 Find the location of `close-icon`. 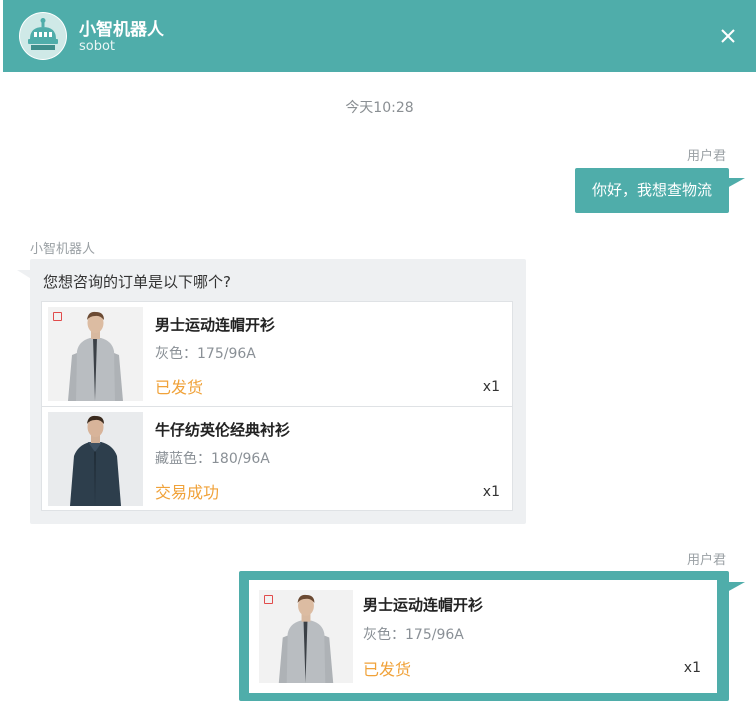

close-icon is located at coordinates (728, 36).